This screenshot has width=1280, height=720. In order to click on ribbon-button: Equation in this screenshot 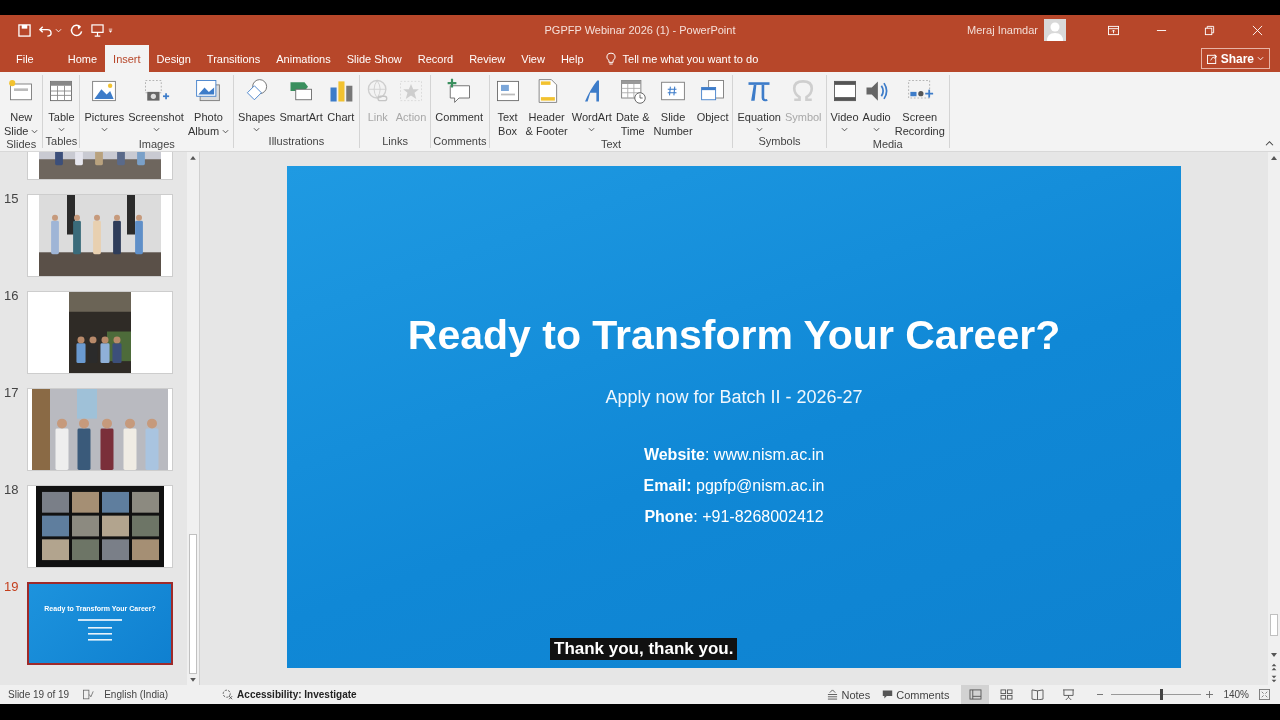, I will do `click(759, 104)`.